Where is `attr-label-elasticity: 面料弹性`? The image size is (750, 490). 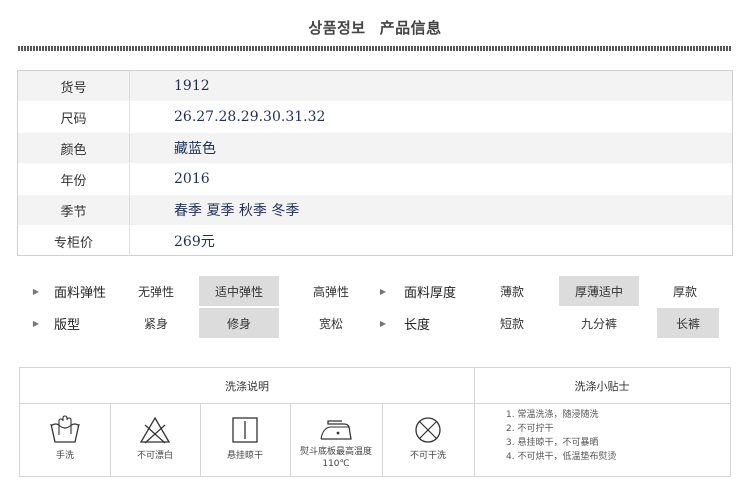 attr-label-elasticity: 面料弹性 is located at coordinates (80, 293).